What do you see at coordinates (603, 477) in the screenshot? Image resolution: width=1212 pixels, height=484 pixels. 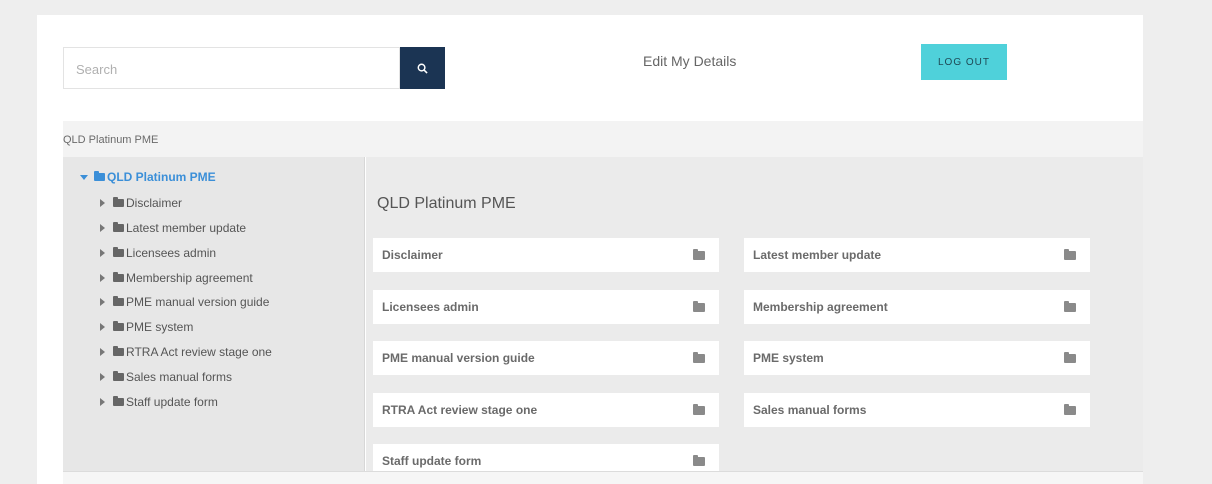 I see `panel-footer` at bounding box center [603, 477].